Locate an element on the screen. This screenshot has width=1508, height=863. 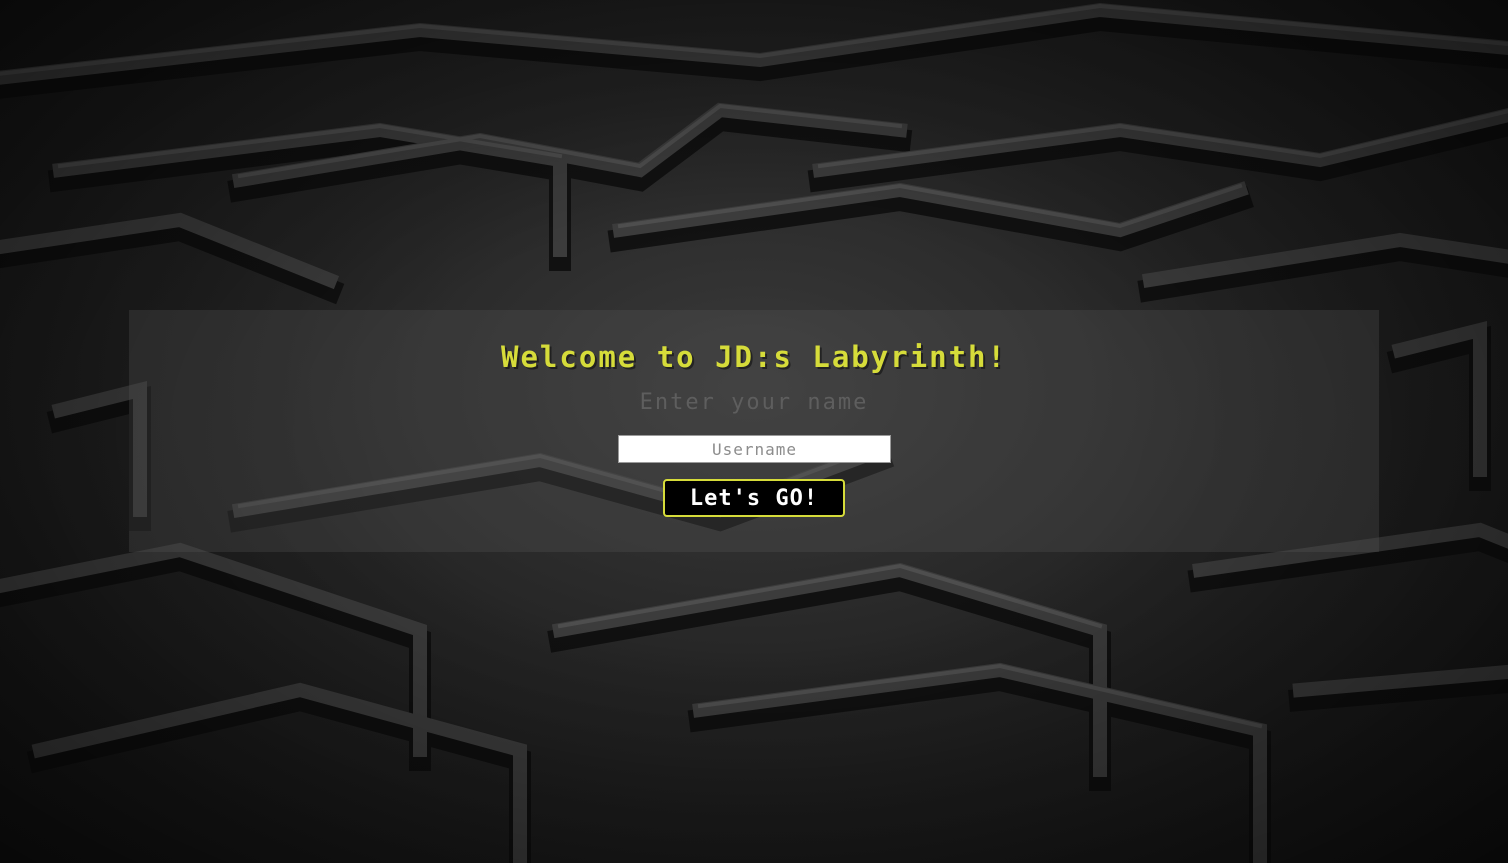
username-input is located at coordinates (754, 449).